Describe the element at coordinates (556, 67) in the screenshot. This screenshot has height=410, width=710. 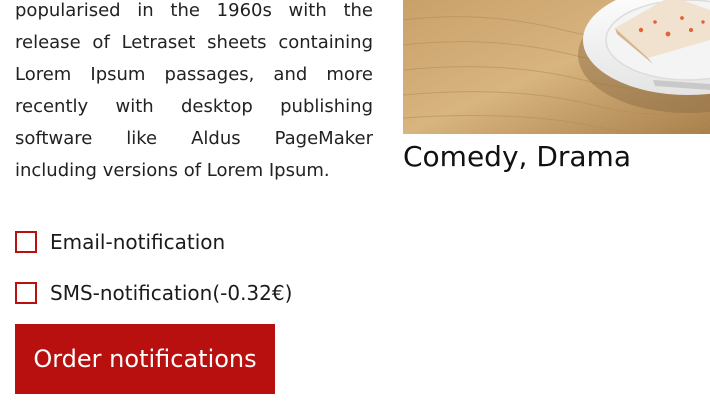
I see `movie-poster-image` at that location.